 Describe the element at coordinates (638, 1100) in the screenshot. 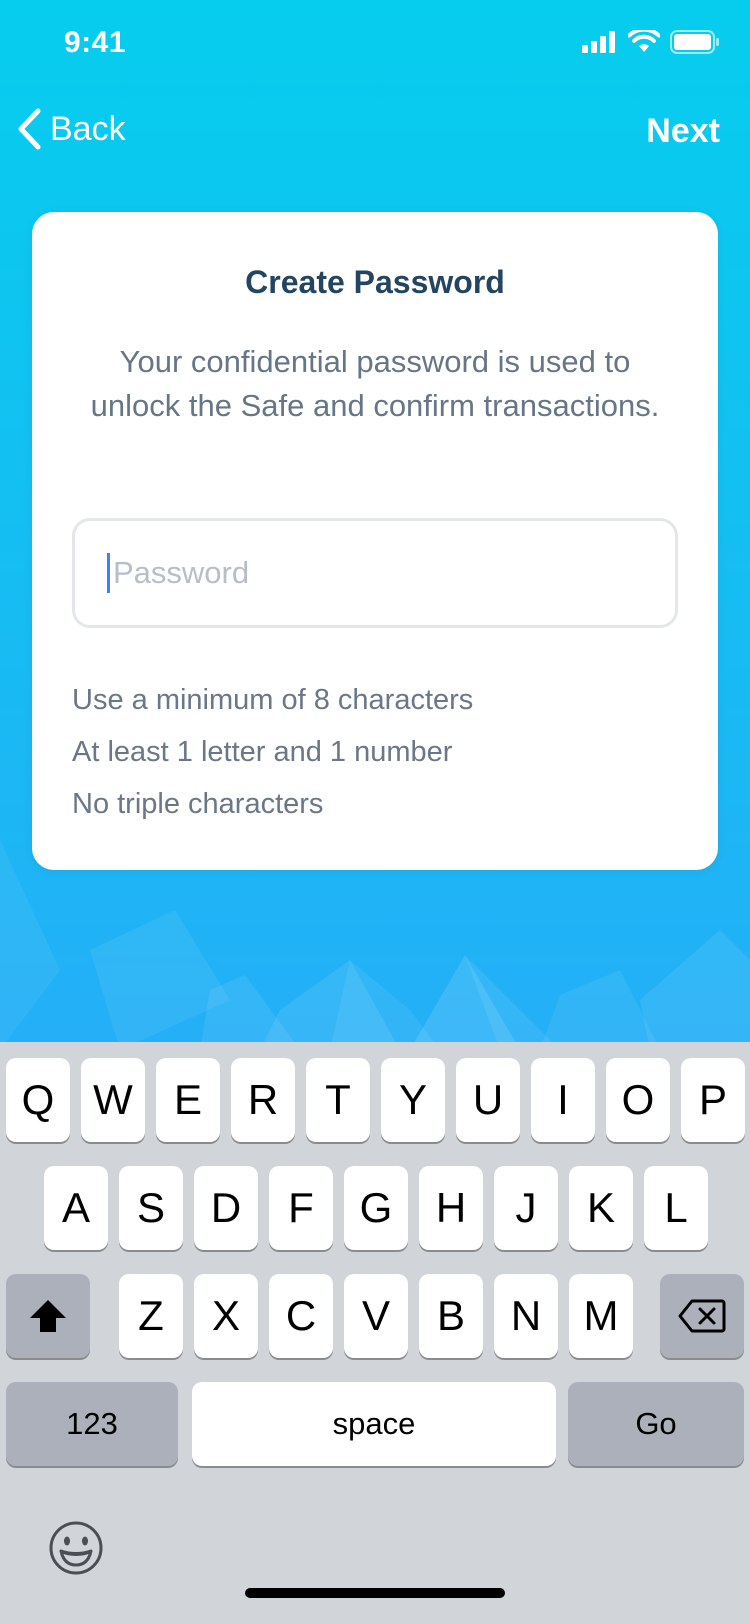

I see `key-o: O` at that location.